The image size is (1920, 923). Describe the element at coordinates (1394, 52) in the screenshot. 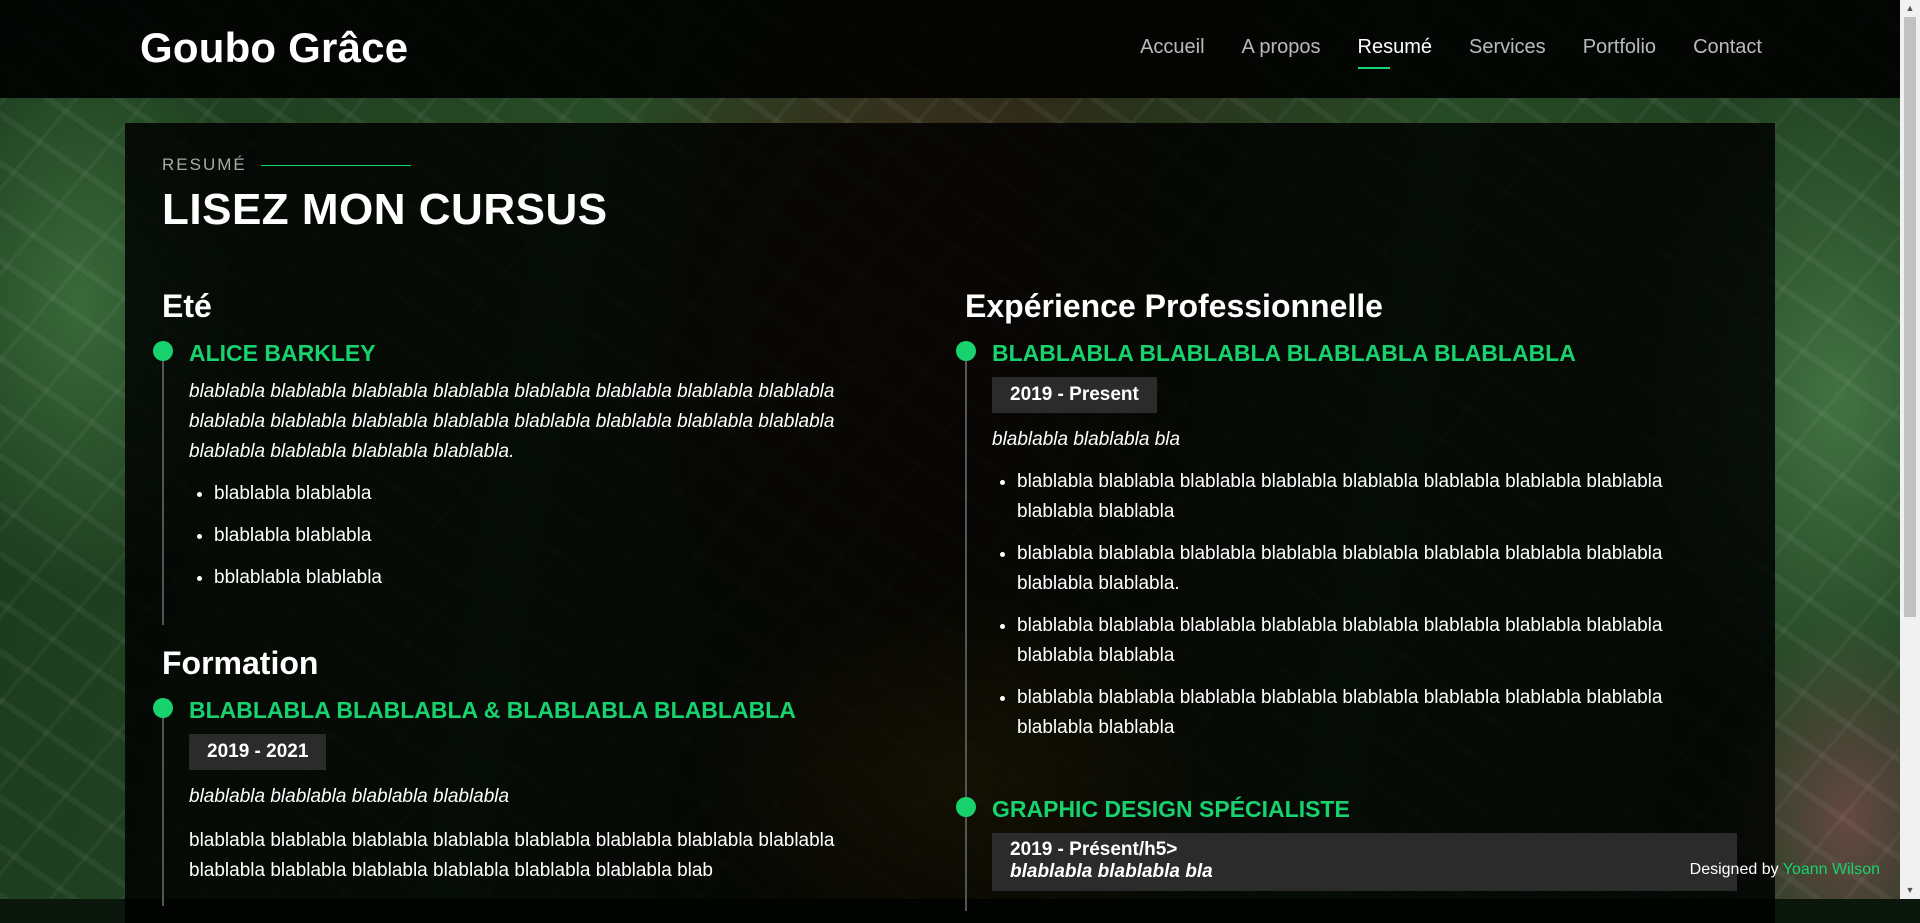

I see `nav-item-resume: Resumé` at that location.